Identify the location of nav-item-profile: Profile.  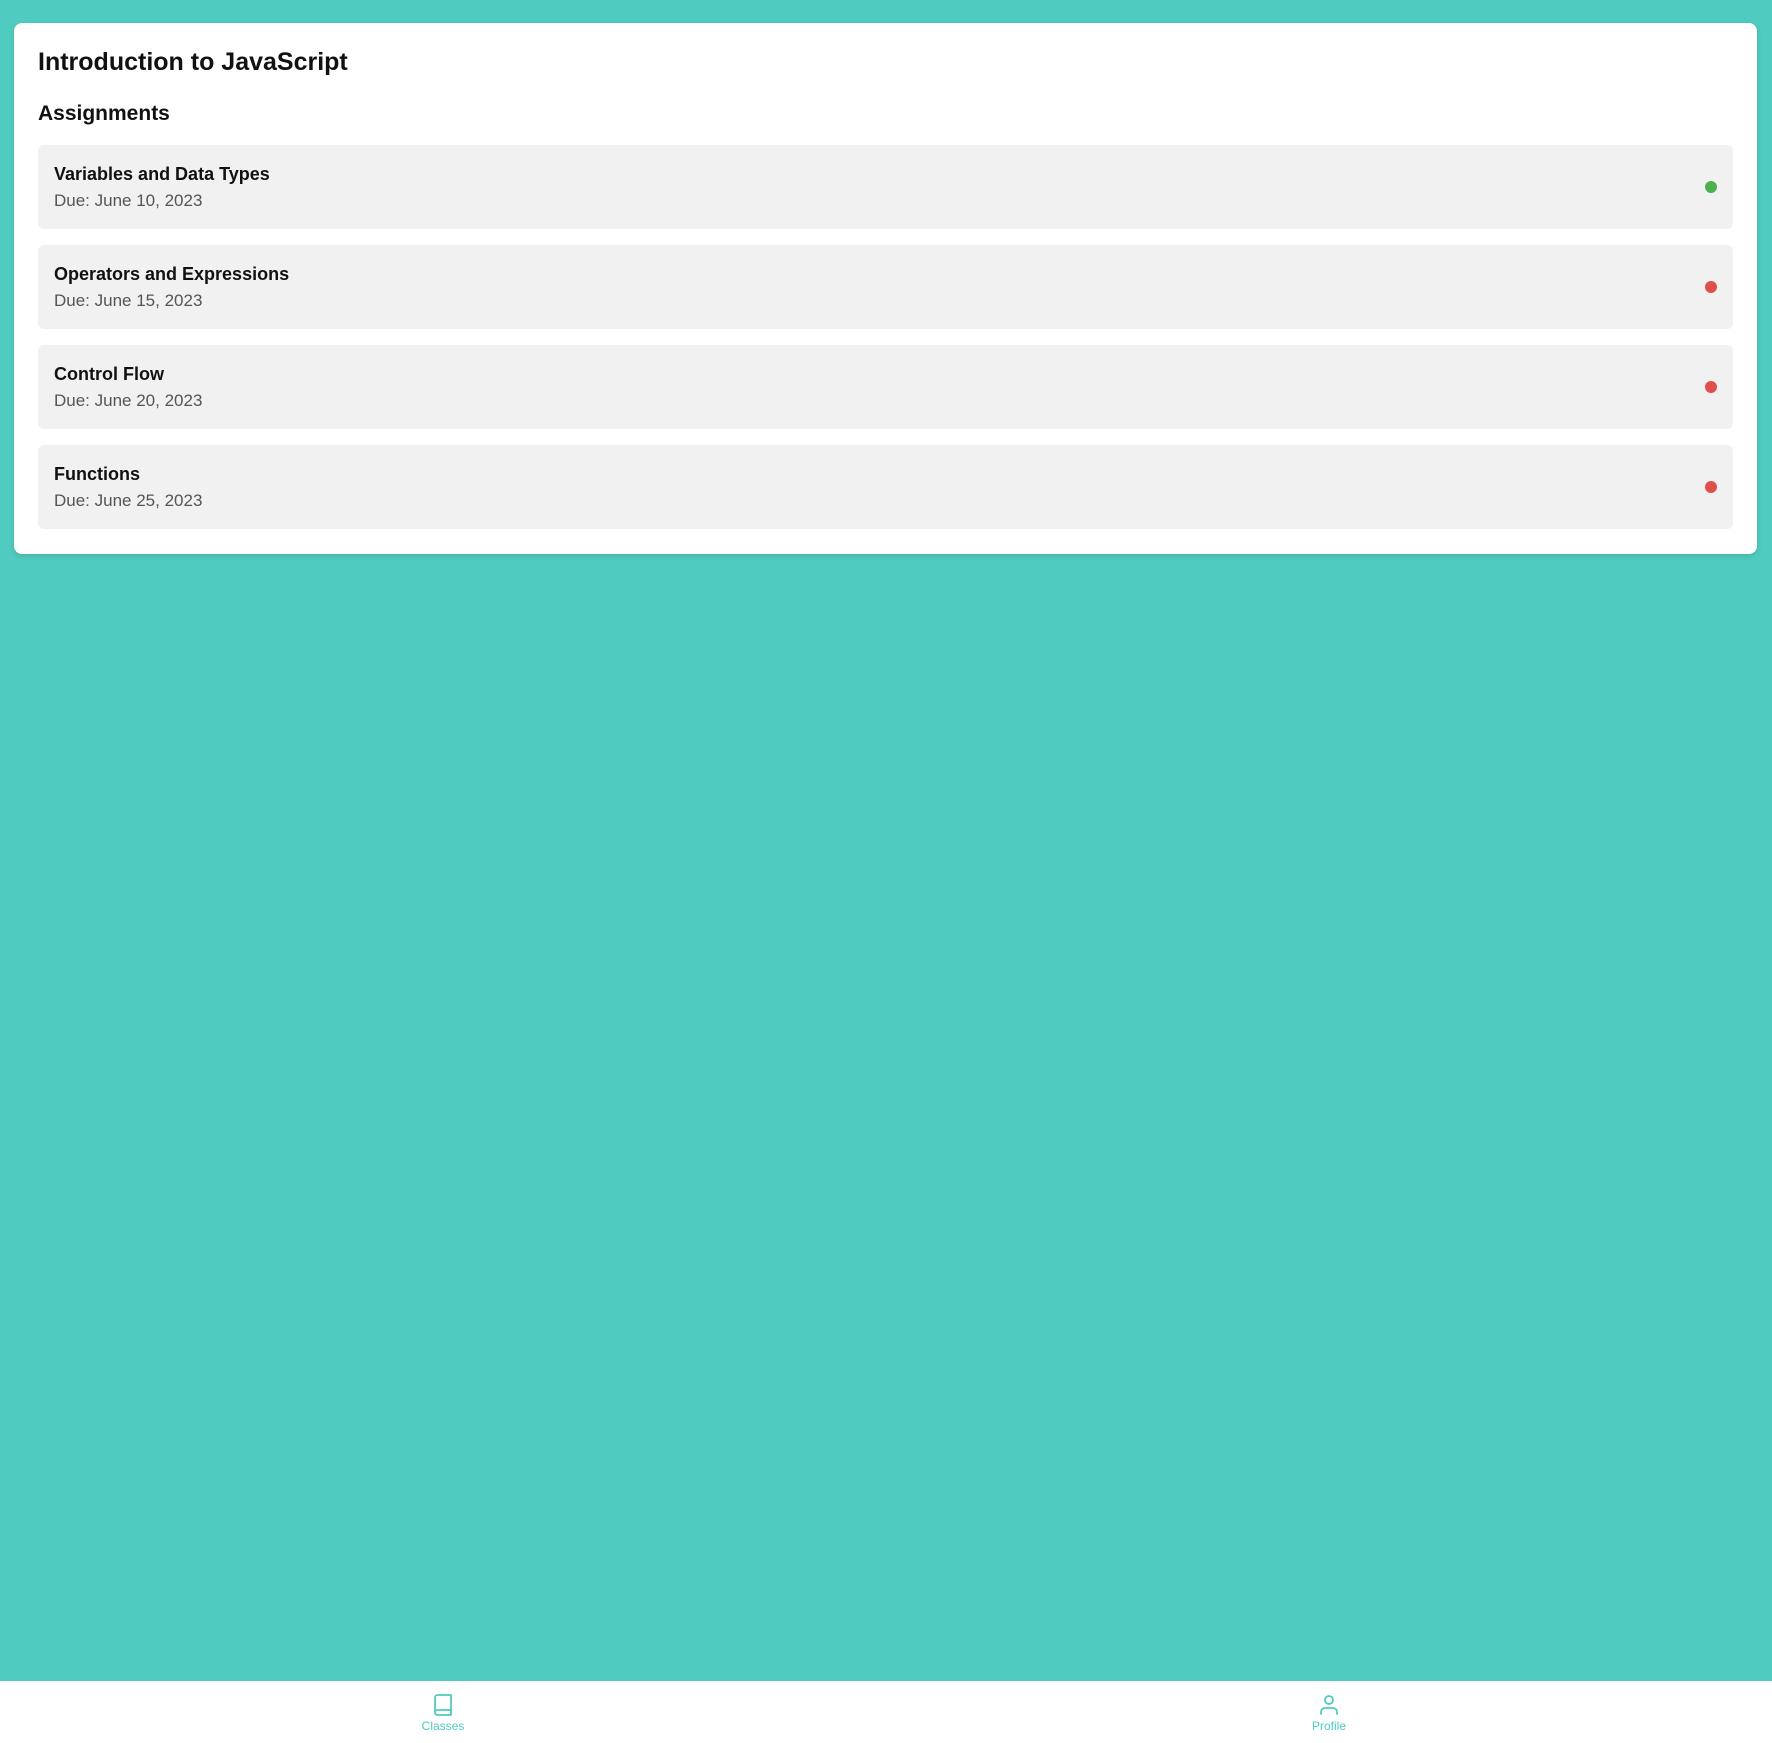
(1329, 1712).